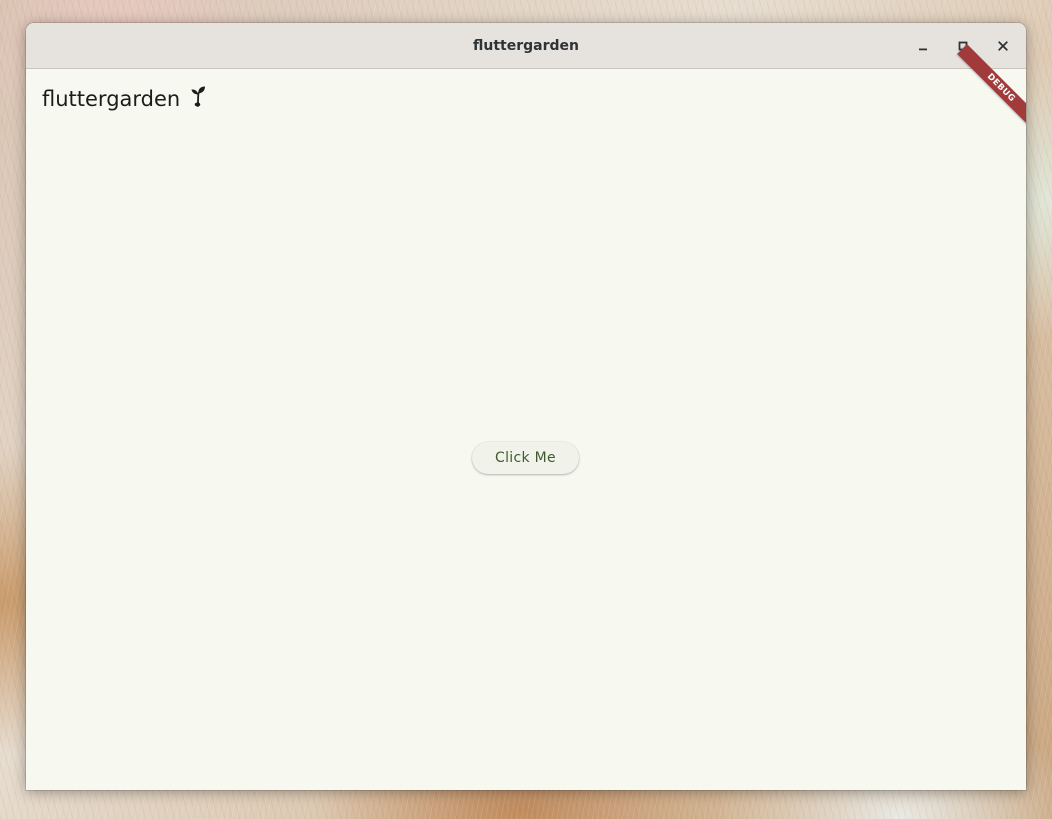  I want to click on window-title: fluttergarden, so click(526, 46).